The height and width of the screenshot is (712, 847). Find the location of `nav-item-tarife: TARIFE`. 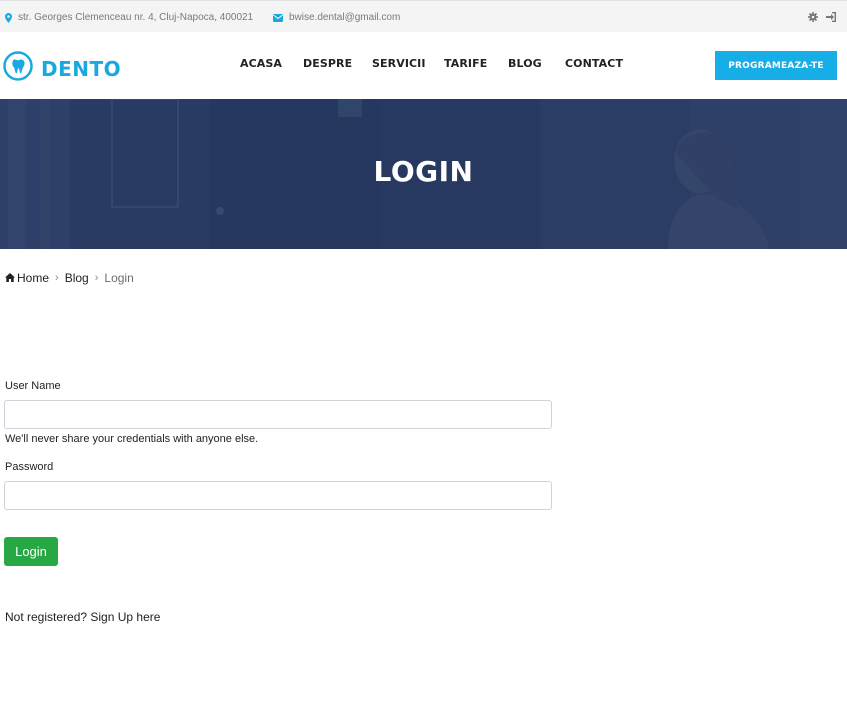

nav-item-tarife: TARIFE is located at coordinates (465, 63).